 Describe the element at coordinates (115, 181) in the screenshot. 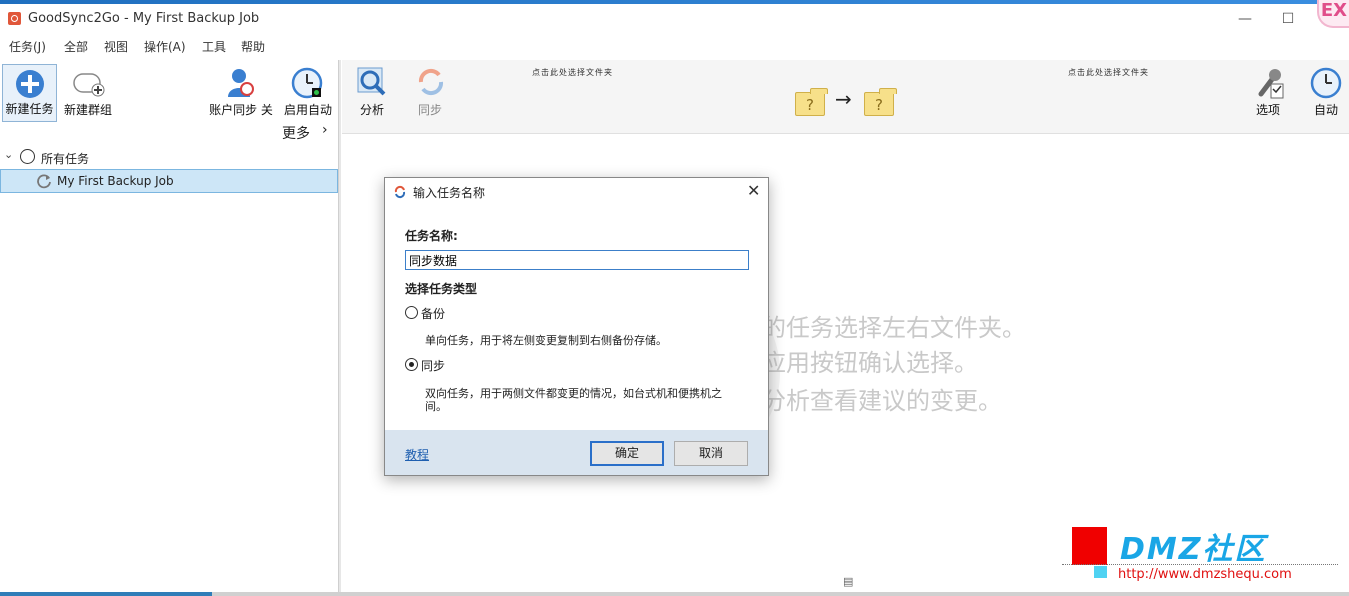

I see `job-name-label: My First Backup Job` at that location.